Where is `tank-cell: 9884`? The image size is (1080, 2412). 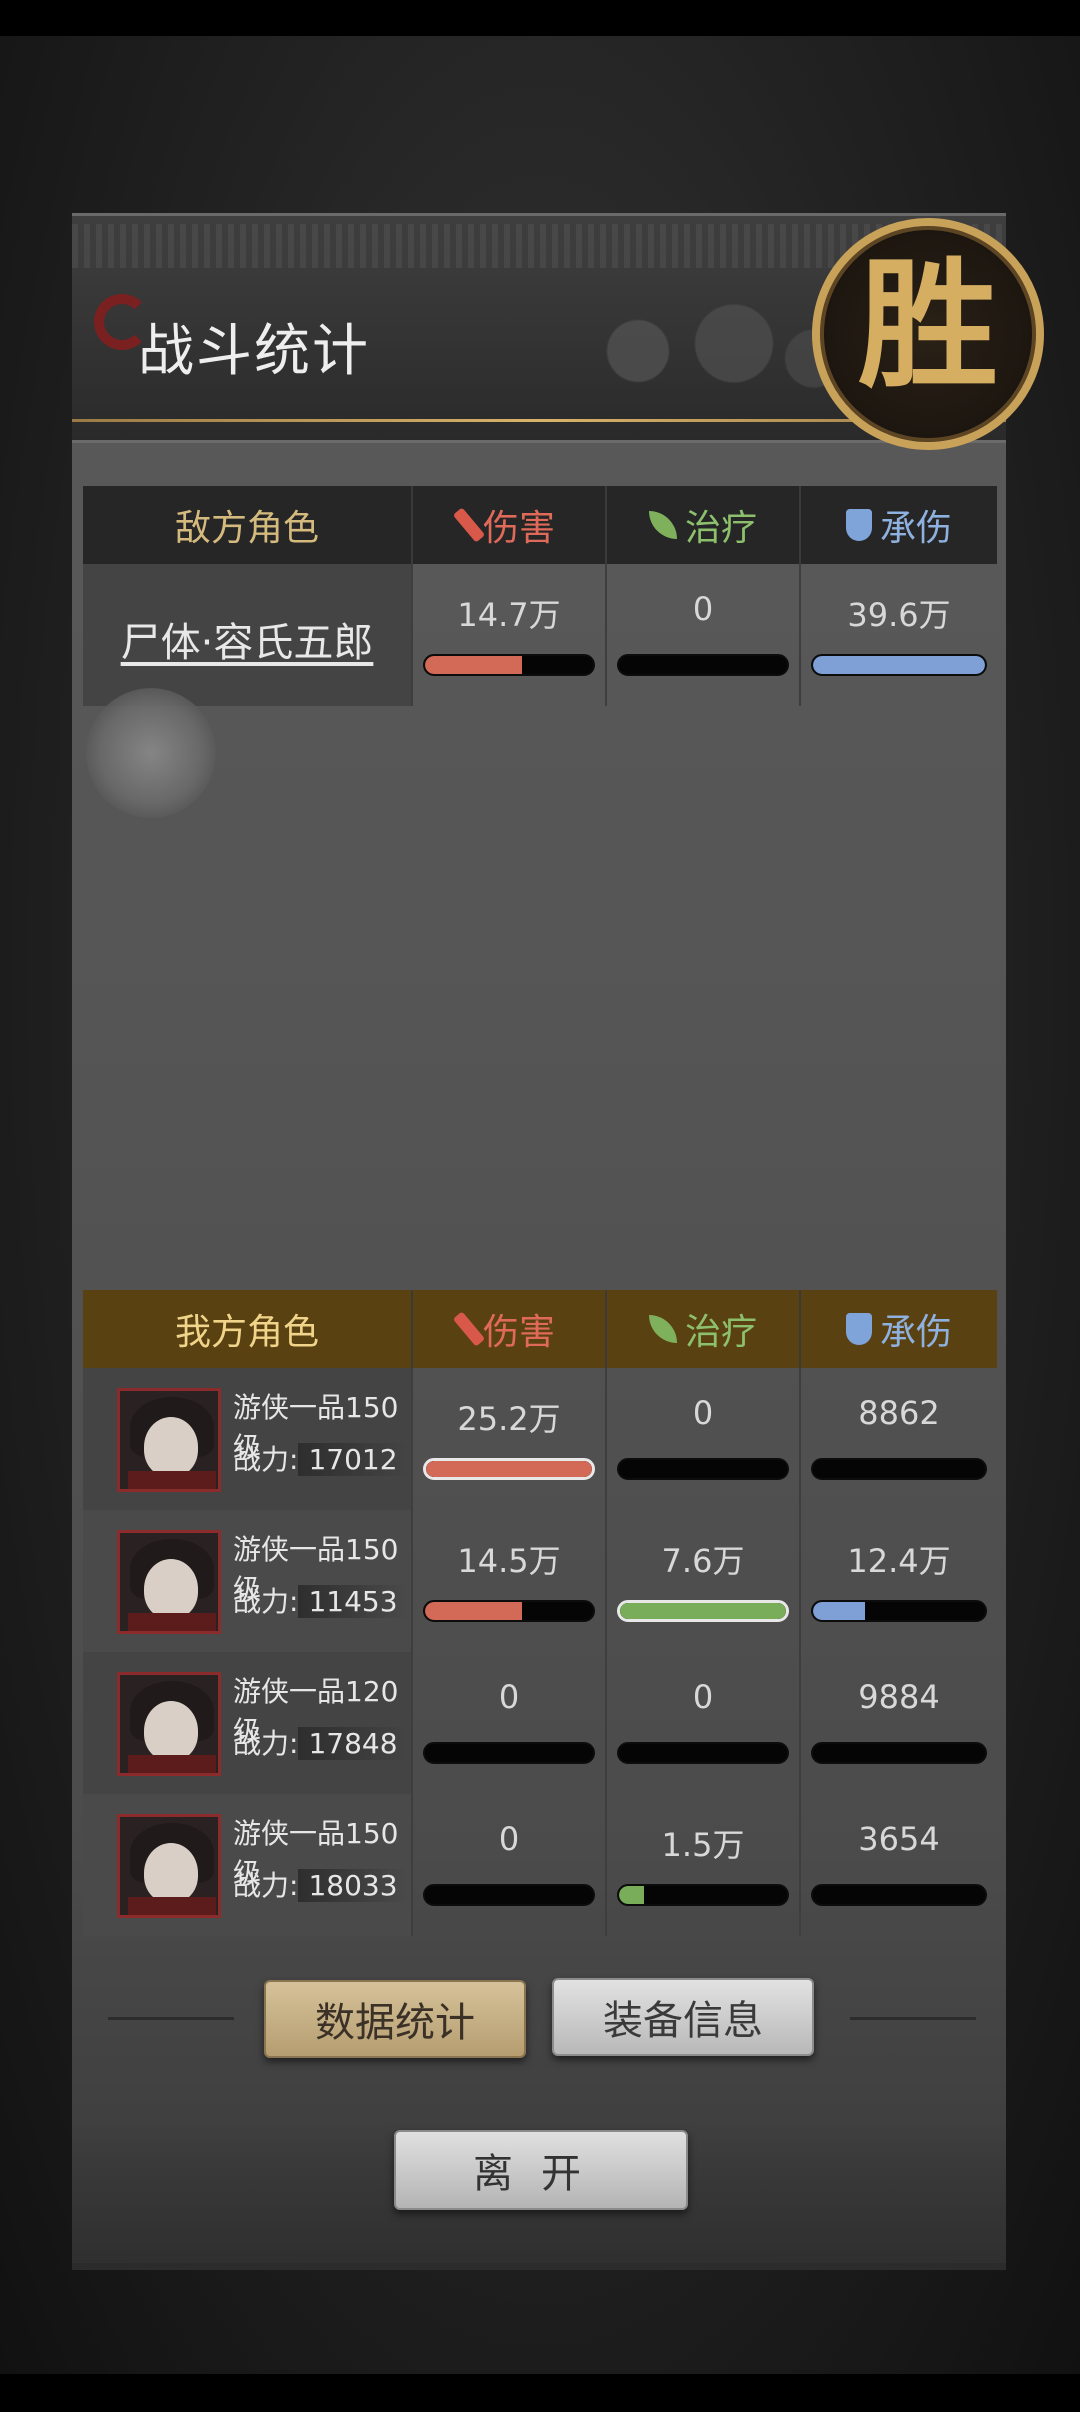
tank-cell: 9884 is located at coordinates (899, 1723).